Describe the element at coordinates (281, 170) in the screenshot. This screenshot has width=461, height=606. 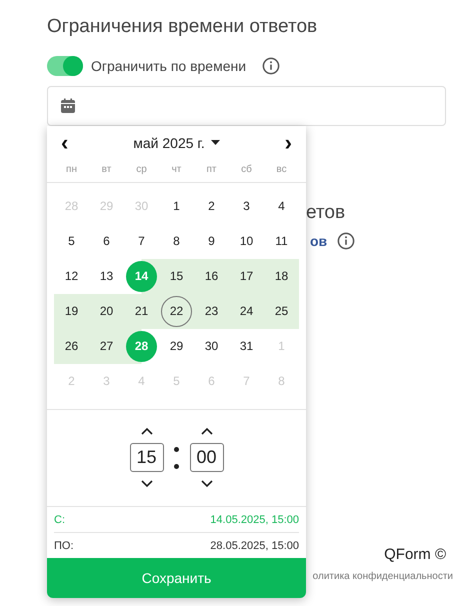
I see `weekday-label: вс` at that location.